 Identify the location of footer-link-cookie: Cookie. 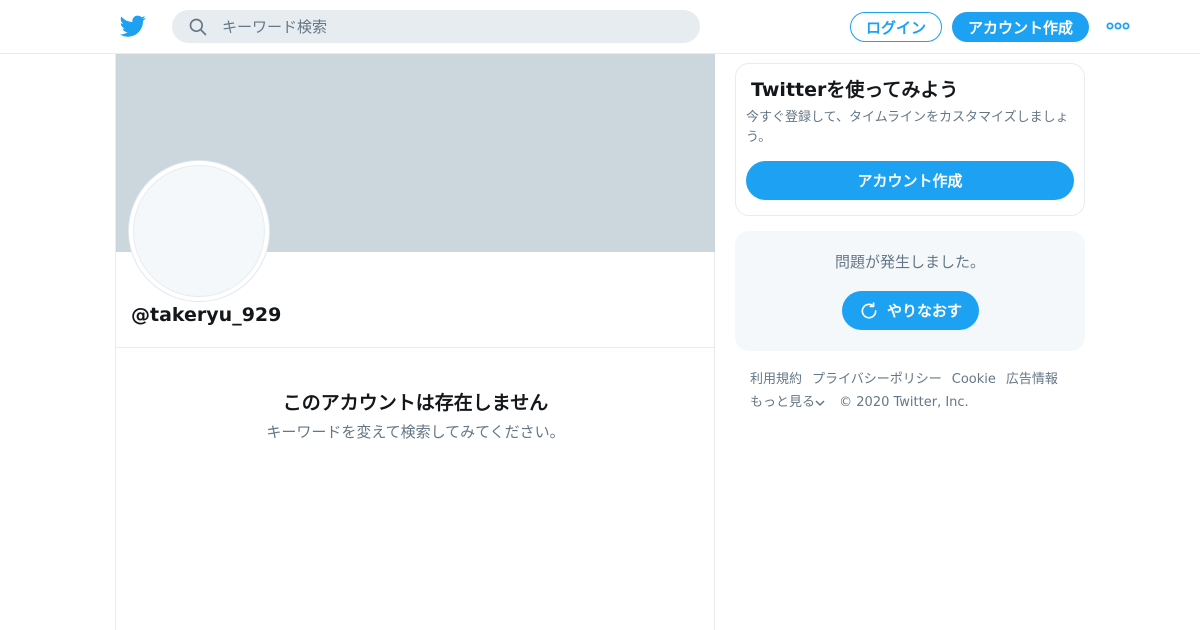
(974, 379).